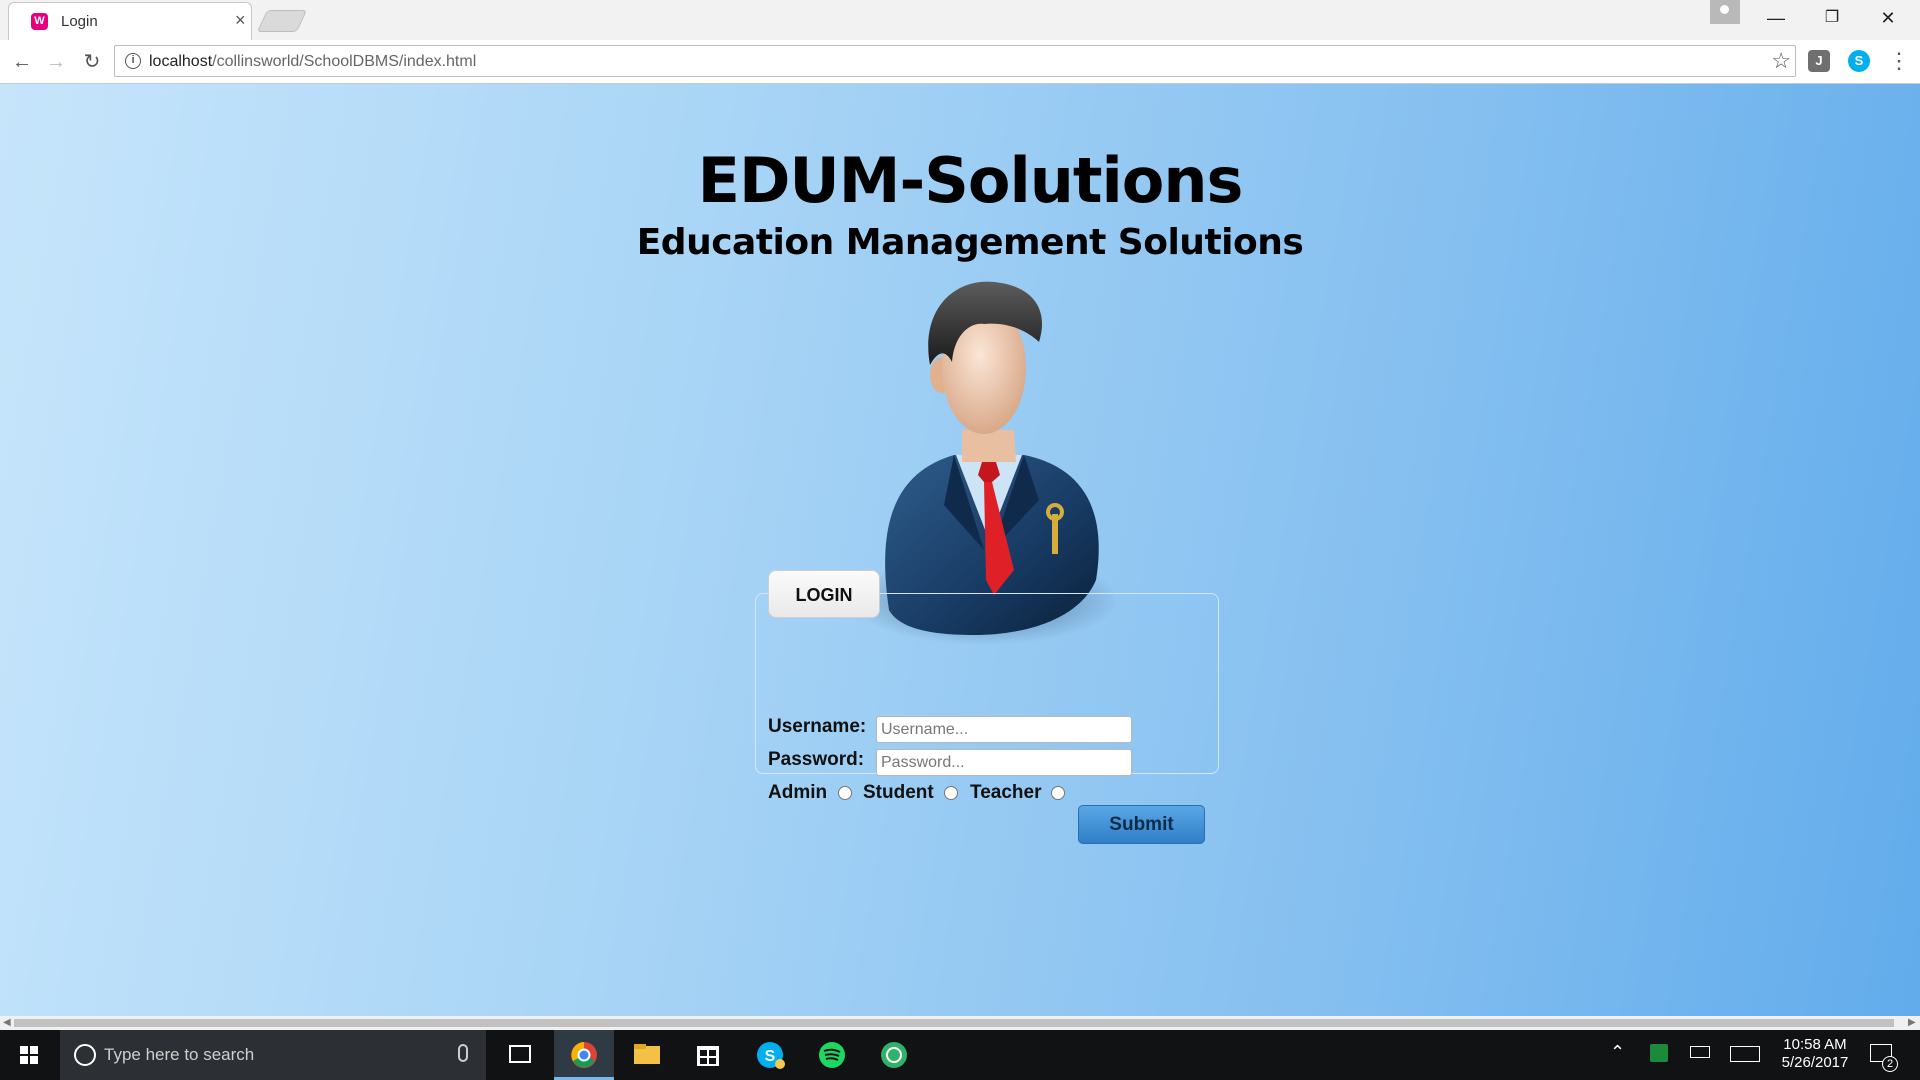 The width and height of the screenshot is (1920, 1080). I want to click on scroll-right-icon: ▶, so click(1912, 1023).